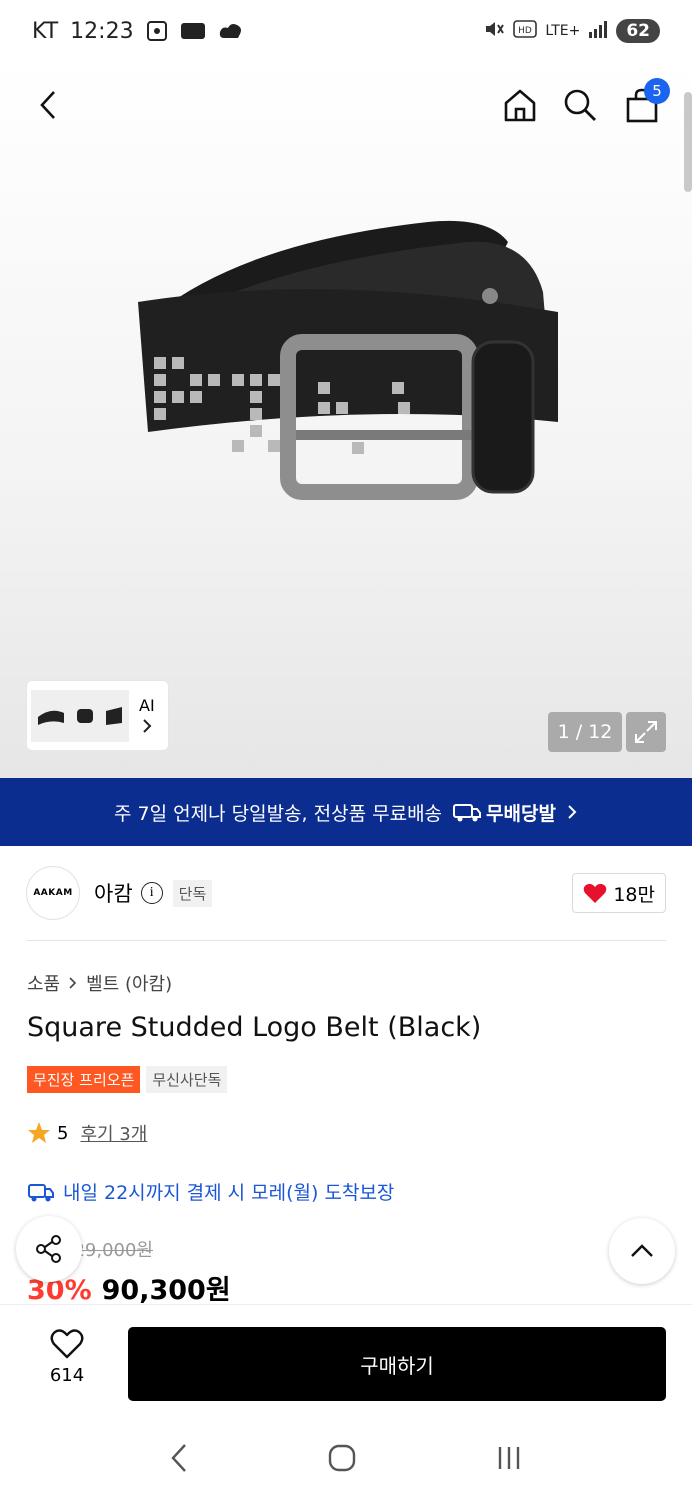  What do you see at coordinates (147, 705) in the screenshot?
I see `ai-label: AI` at bounding box center [147, 705].